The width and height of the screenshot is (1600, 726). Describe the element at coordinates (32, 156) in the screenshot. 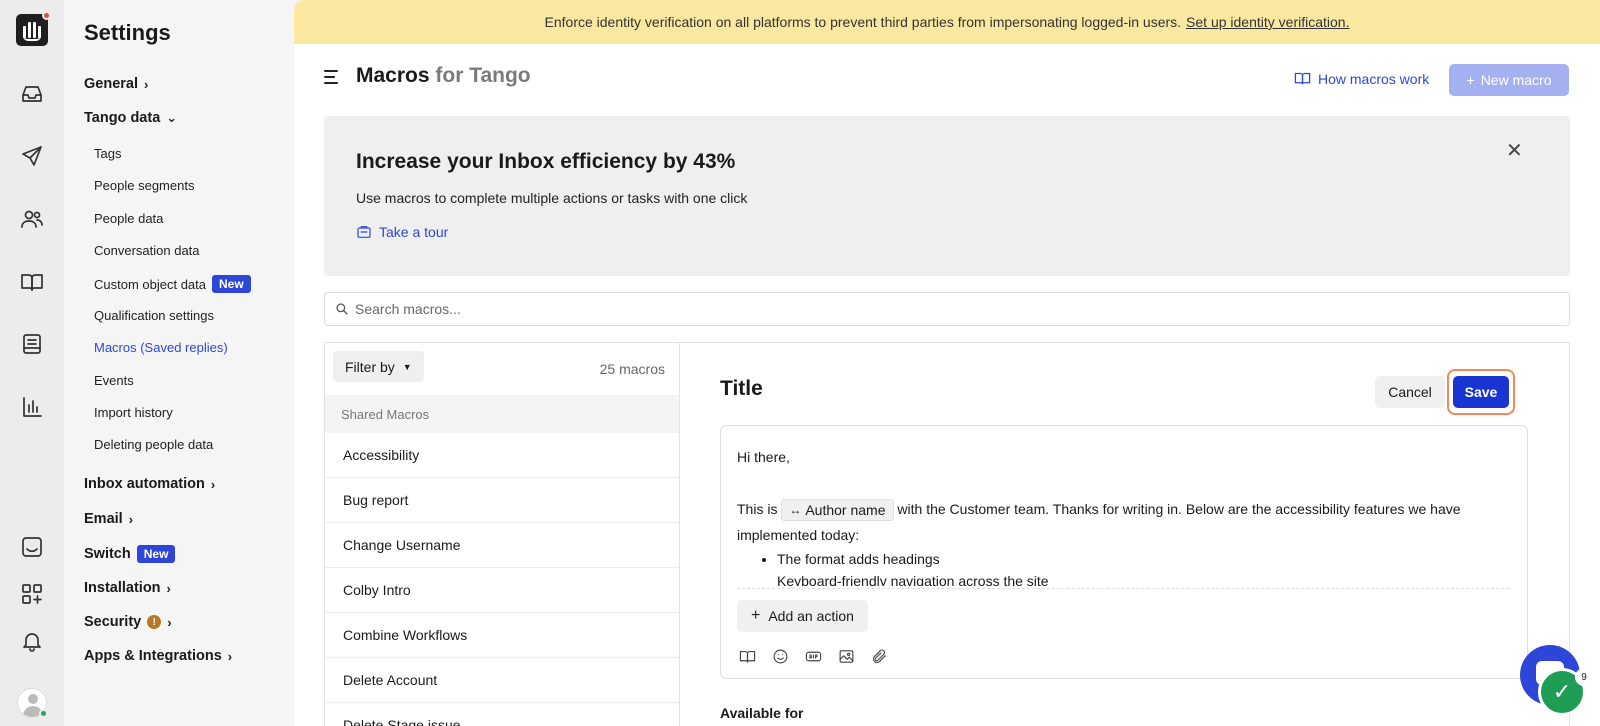

I see `outbound-icon` at that location.